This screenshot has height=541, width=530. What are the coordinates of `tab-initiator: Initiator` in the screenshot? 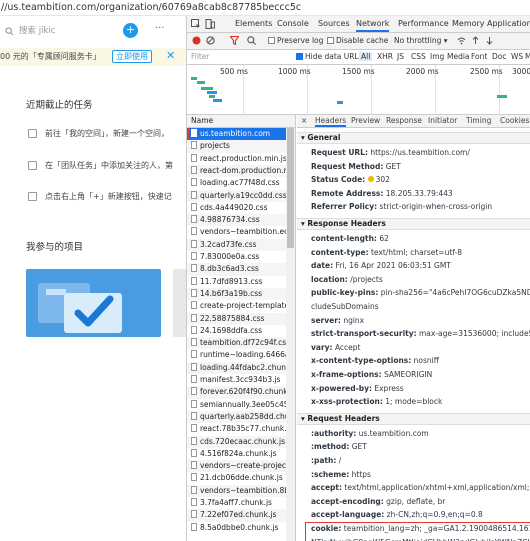 It's located at (442, 120).